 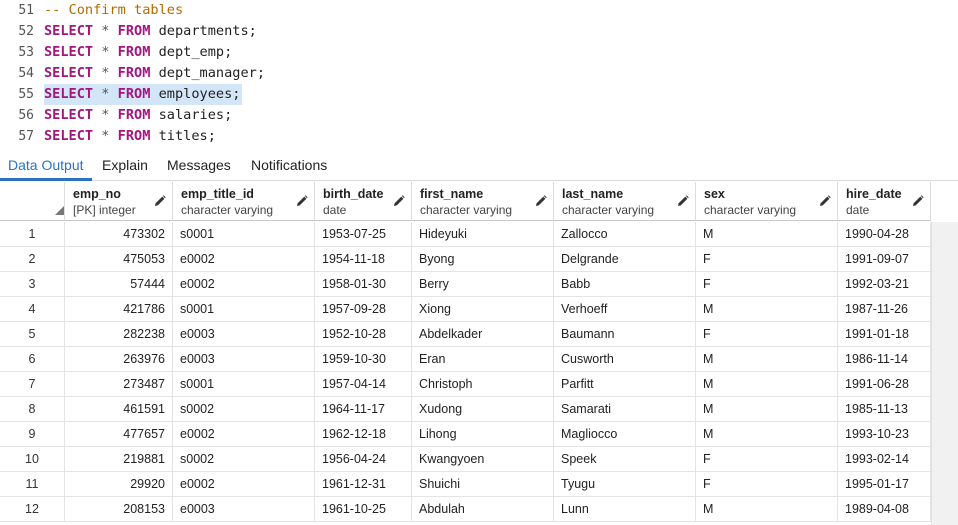 I want to click on cell-last-name: Cusworth, so click(x=625, y=359).